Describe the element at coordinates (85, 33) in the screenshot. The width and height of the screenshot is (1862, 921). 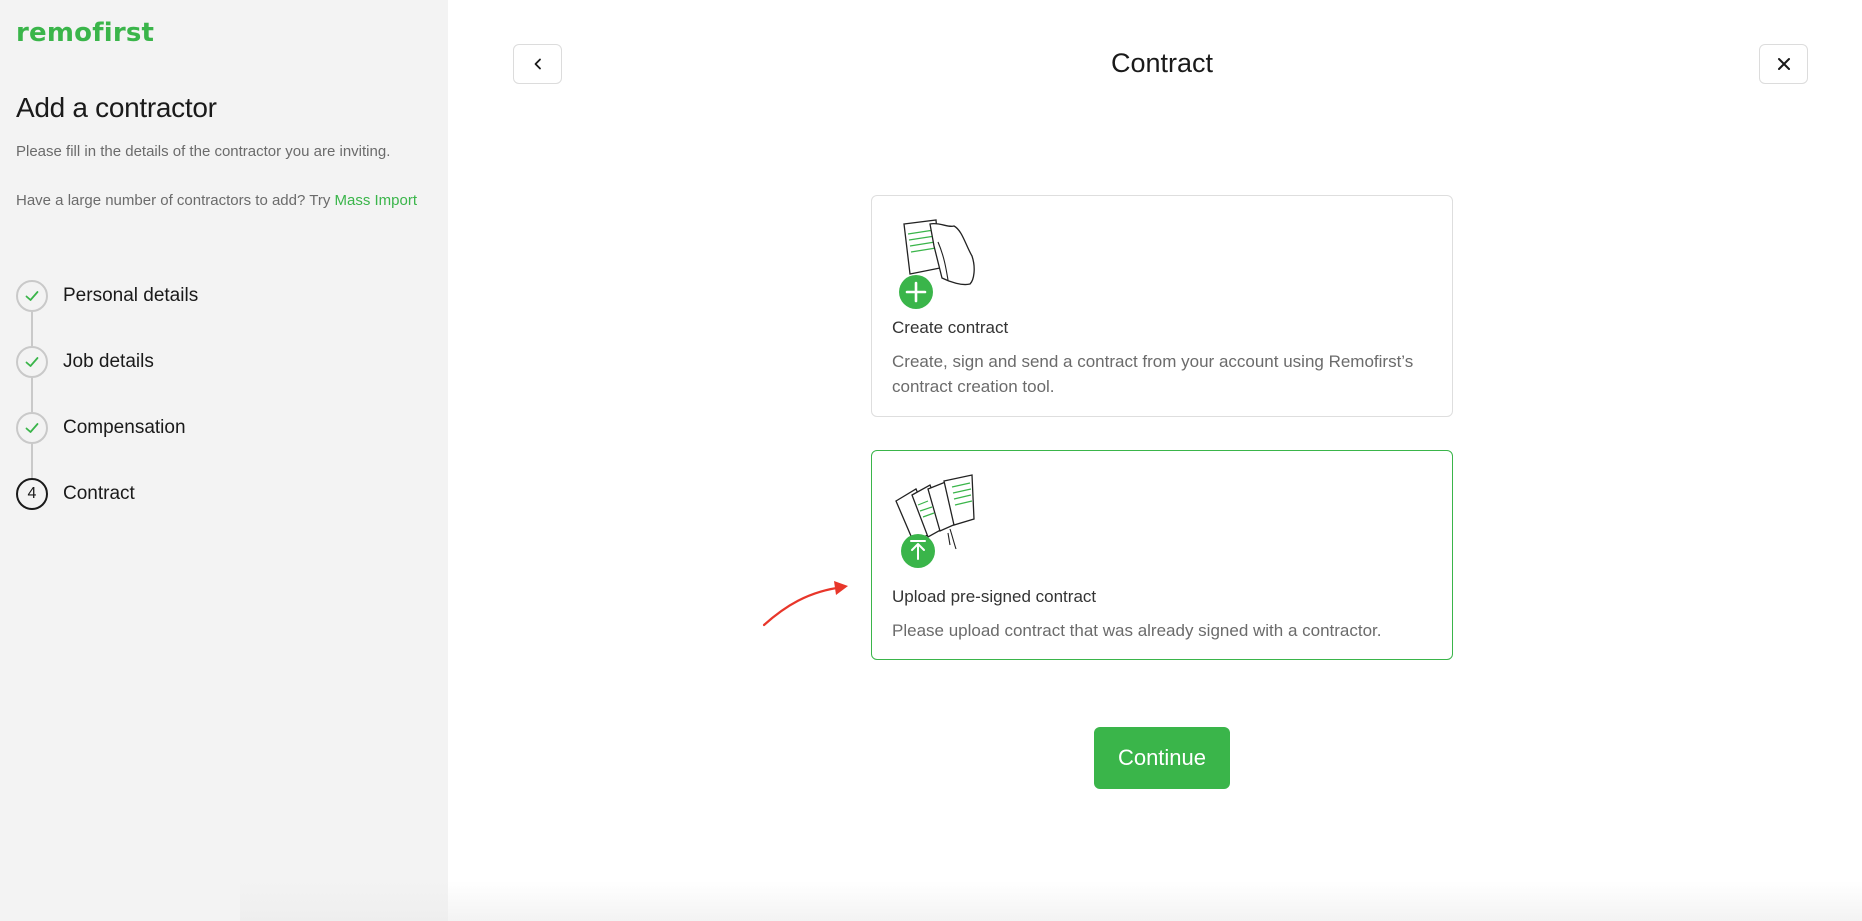
I see `remofirst-logo: remofirst` at that location.